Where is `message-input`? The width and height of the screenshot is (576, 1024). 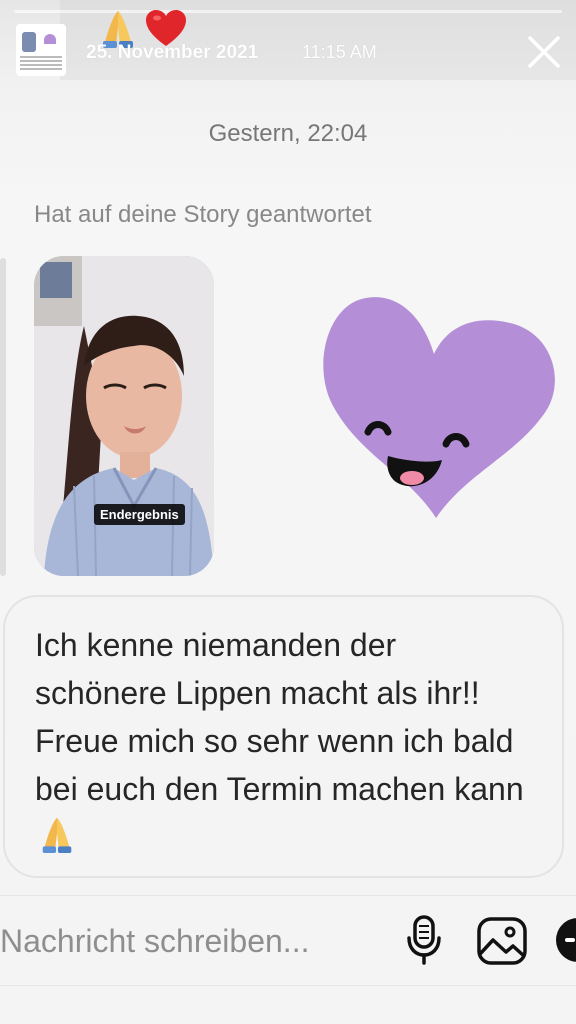 message-input is located at coordinates (190, 941).